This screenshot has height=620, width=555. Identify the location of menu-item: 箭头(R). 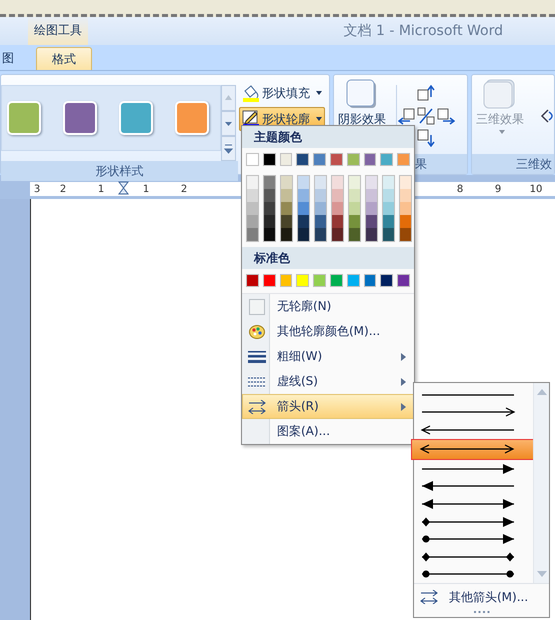
(328, 406).